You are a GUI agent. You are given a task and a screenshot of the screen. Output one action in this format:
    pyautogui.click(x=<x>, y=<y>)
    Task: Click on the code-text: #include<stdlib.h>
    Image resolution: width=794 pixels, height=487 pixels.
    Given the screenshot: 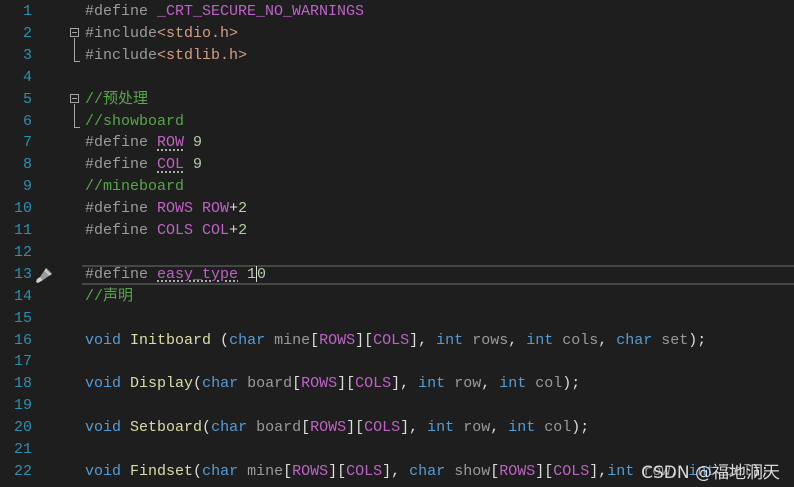 What is the action you would take?
    pyautogui.click(x=166, y=56)
    